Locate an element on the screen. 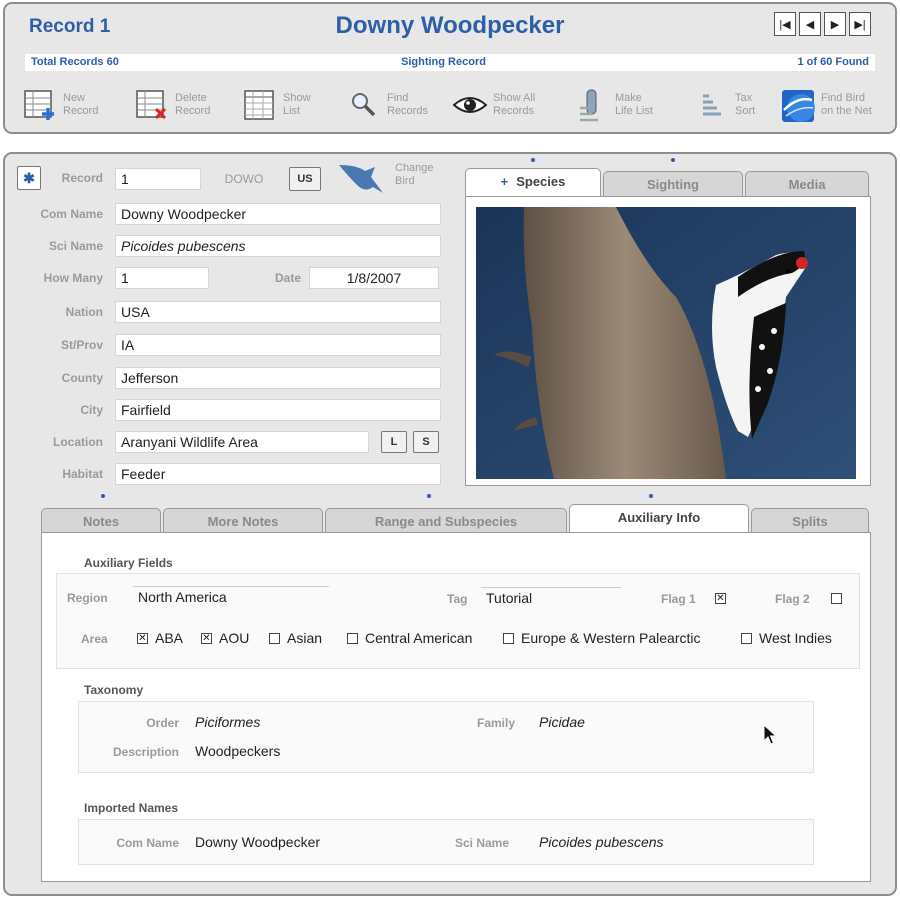  area-checkbox-central-american is located at coordinates (352, 638).